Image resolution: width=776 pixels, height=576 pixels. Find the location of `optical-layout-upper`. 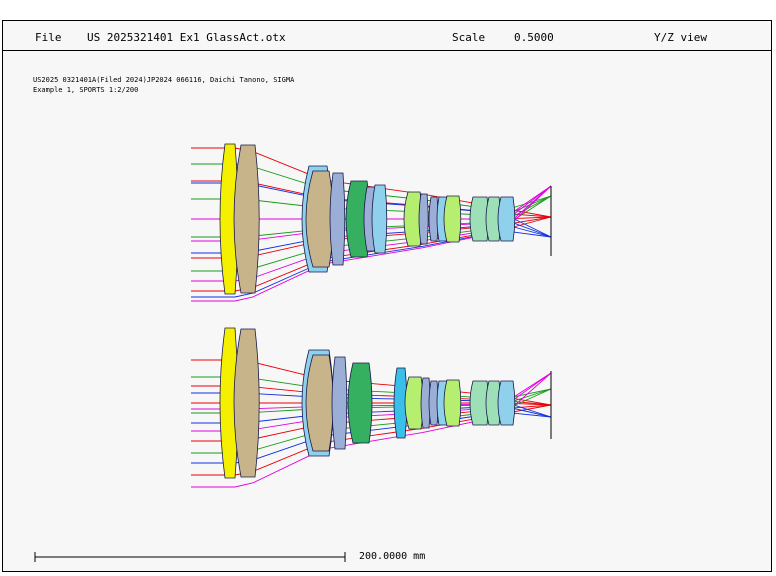

optical-layout-upper is located at coordinates (371, 222).